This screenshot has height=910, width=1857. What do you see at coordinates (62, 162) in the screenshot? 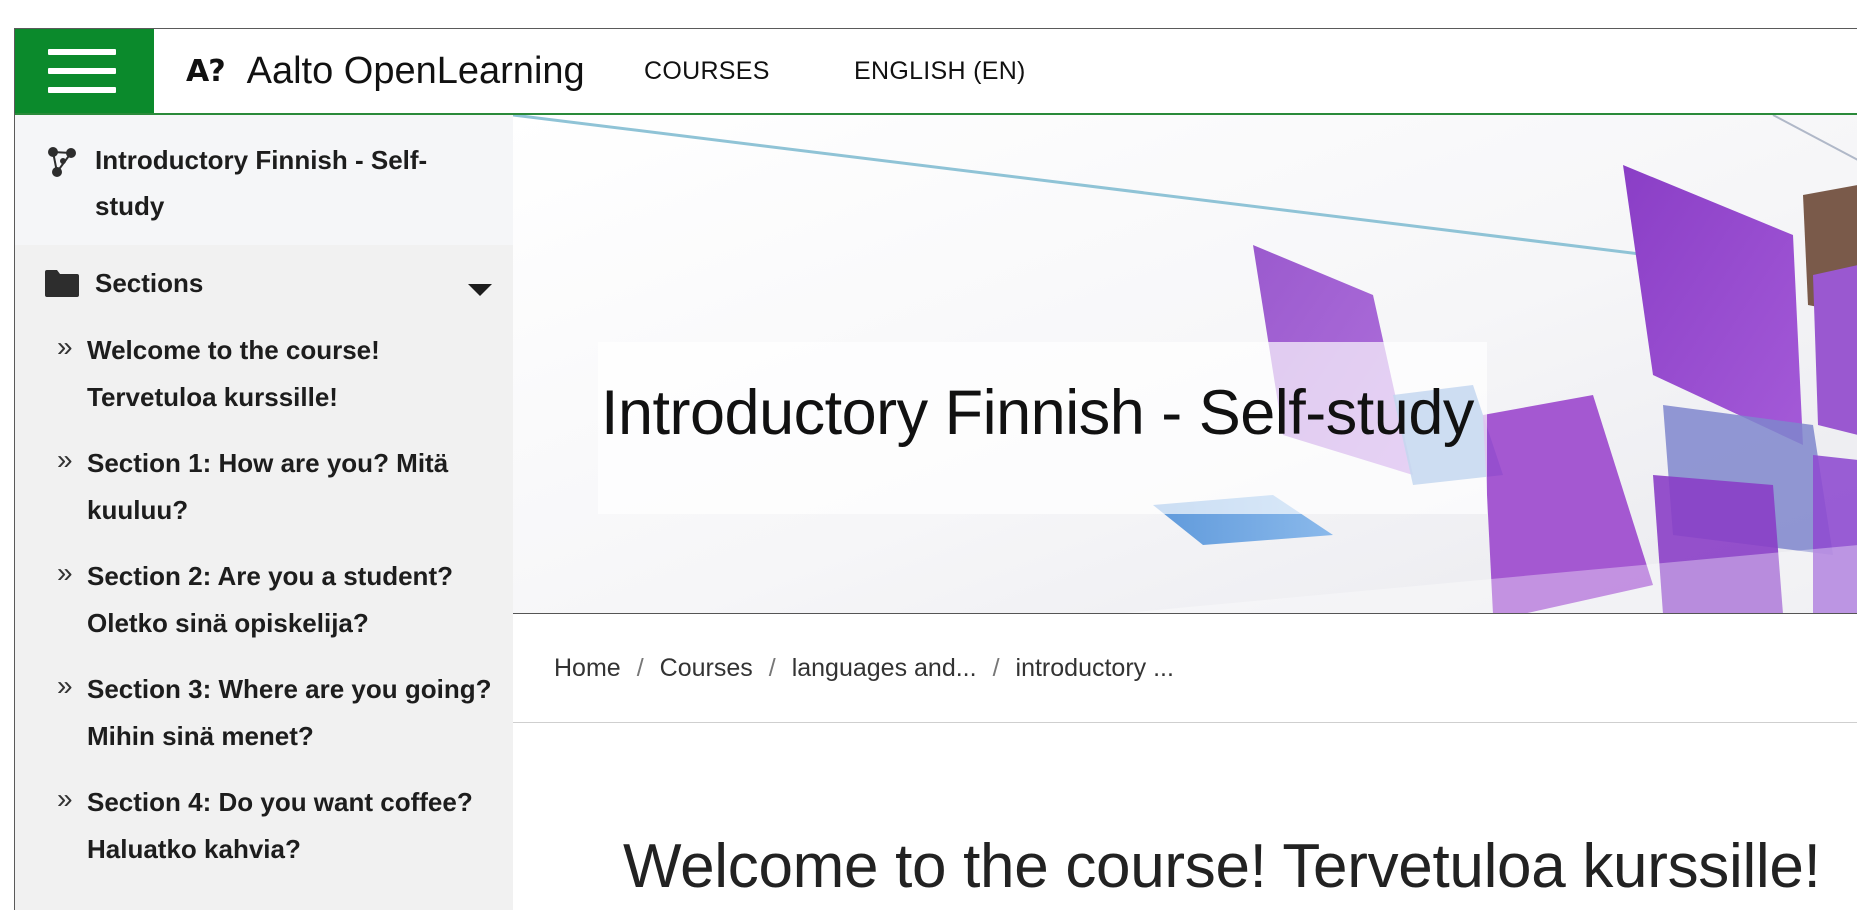
I see `course-network-icon` at bounding box center [62, 162].